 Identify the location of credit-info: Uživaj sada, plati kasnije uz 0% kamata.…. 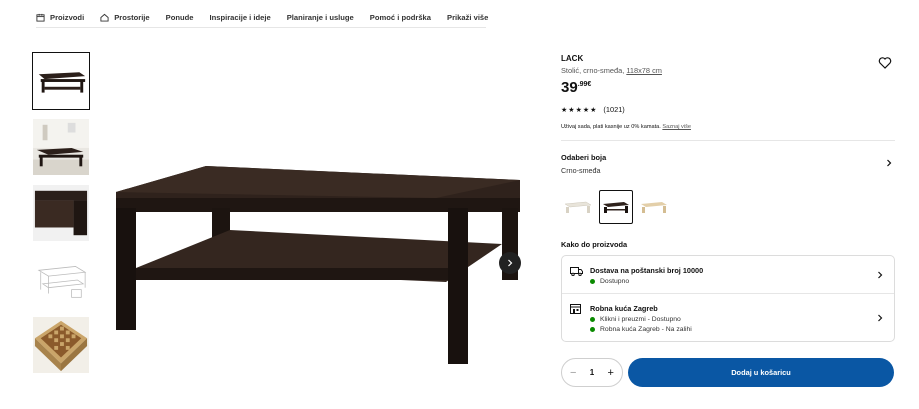
(728, 127).